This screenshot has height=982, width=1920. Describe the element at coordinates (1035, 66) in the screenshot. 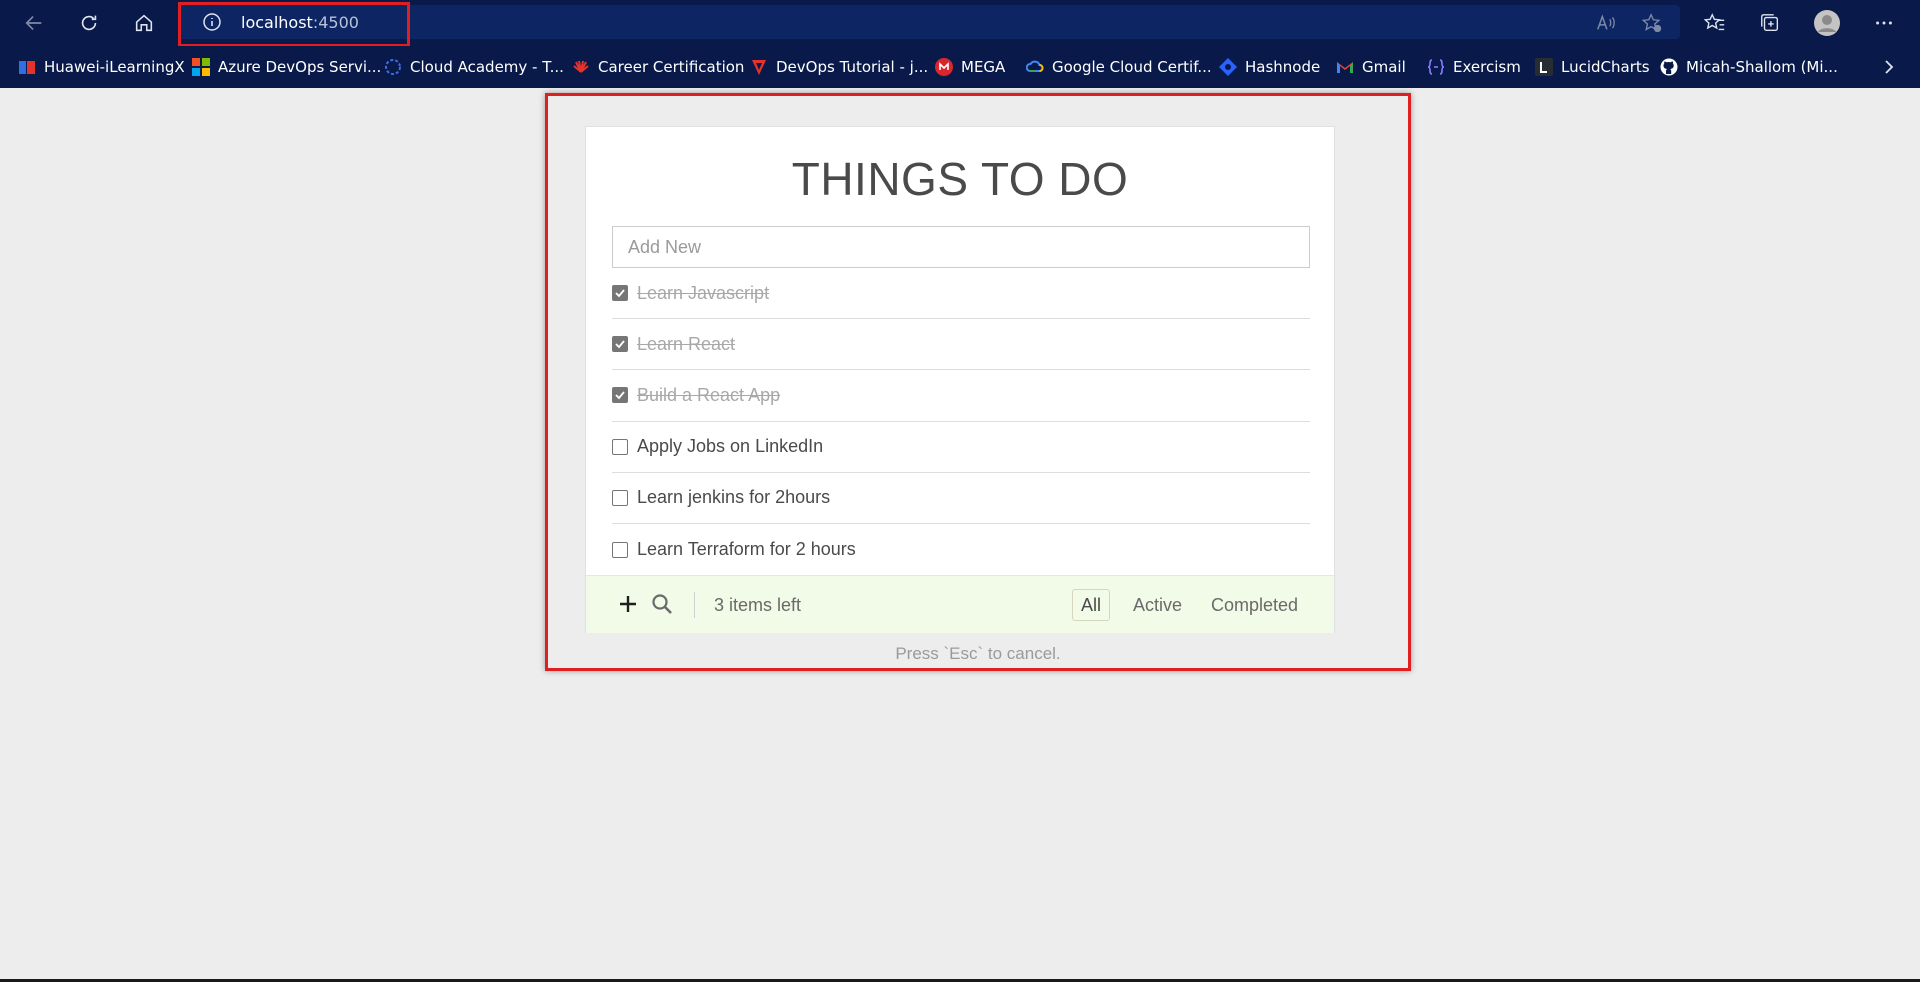

I see `google-cloud-icon` at that location.